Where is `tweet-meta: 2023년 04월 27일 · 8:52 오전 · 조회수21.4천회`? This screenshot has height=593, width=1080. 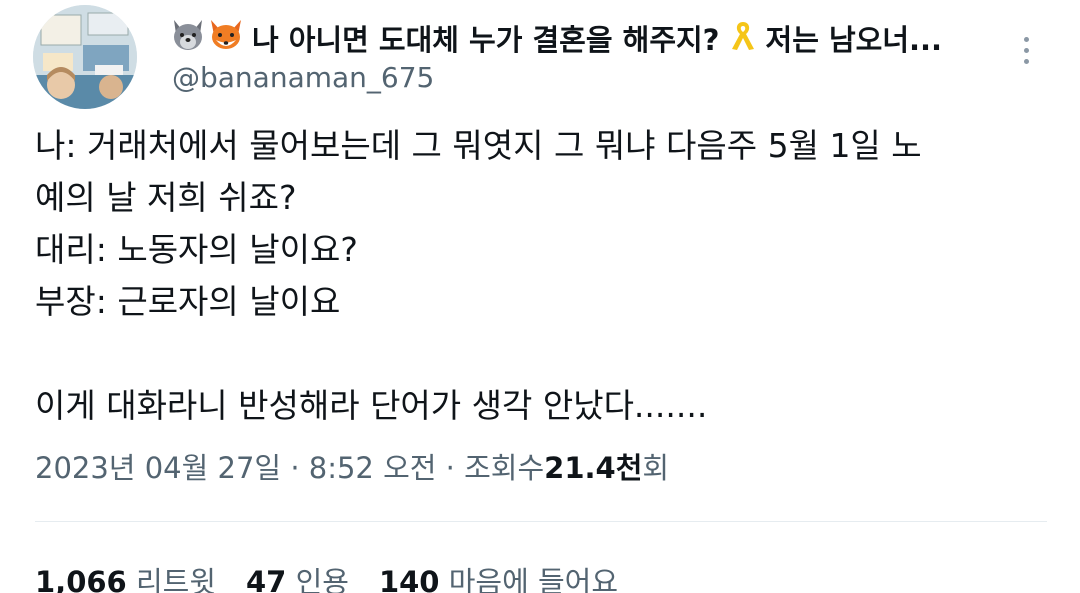
tweet-meta: 2023년 04월 27일 · 8:52 오전 · 조회수21.4천회 is located at coordinates (352, 468).